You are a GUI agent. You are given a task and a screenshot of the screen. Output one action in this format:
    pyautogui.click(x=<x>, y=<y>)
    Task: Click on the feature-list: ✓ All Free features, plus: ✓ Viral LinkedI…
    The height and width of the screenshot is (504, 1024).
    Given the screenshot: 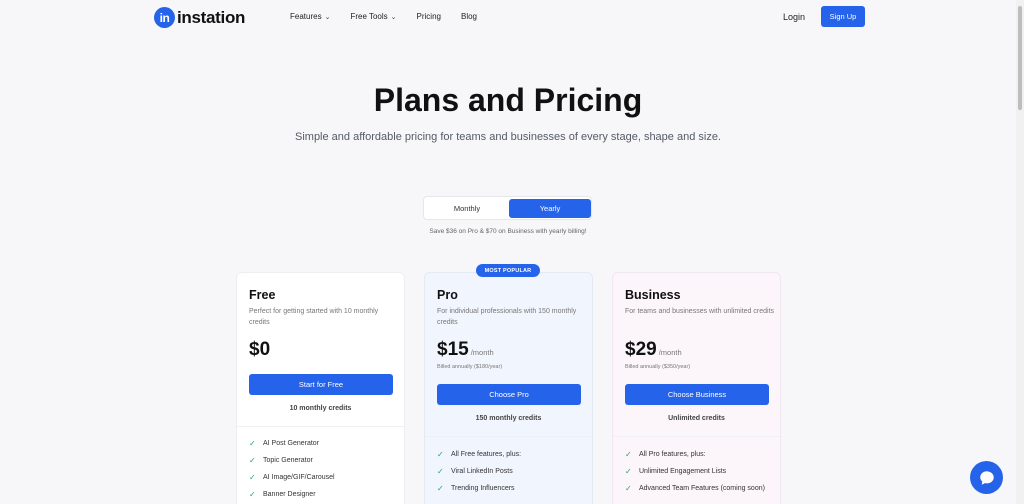 What is the action you would take?
    pyautogui.click(x=512, y=475)
    